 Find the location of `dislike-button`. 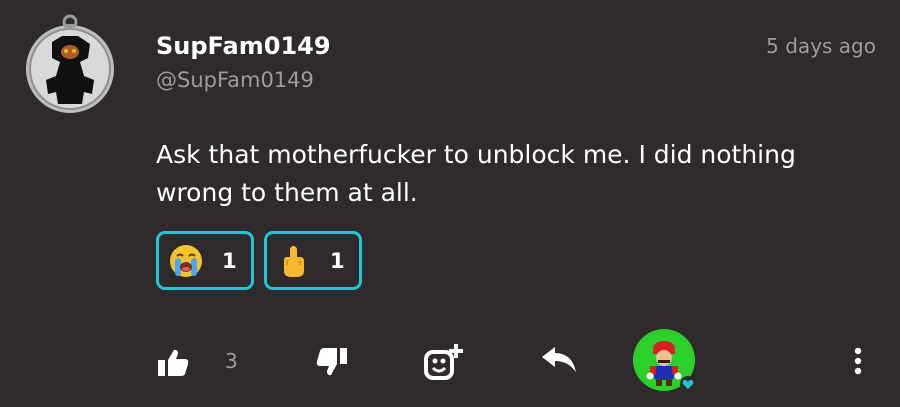

dislike-button is located at coordinates (332, 362).